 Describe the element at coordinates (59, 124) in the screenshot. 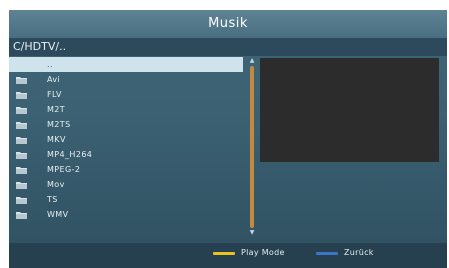

I see `list-item-label: M2TS` at that location.